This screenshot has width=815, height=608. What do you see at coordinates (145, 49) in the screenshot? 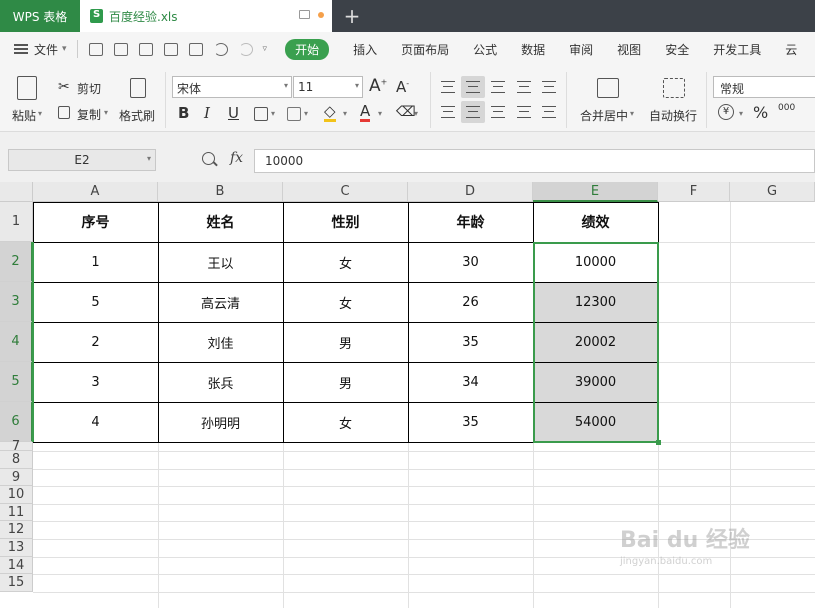
I see `export-pdf-icon` at bounding box center [145, 49].